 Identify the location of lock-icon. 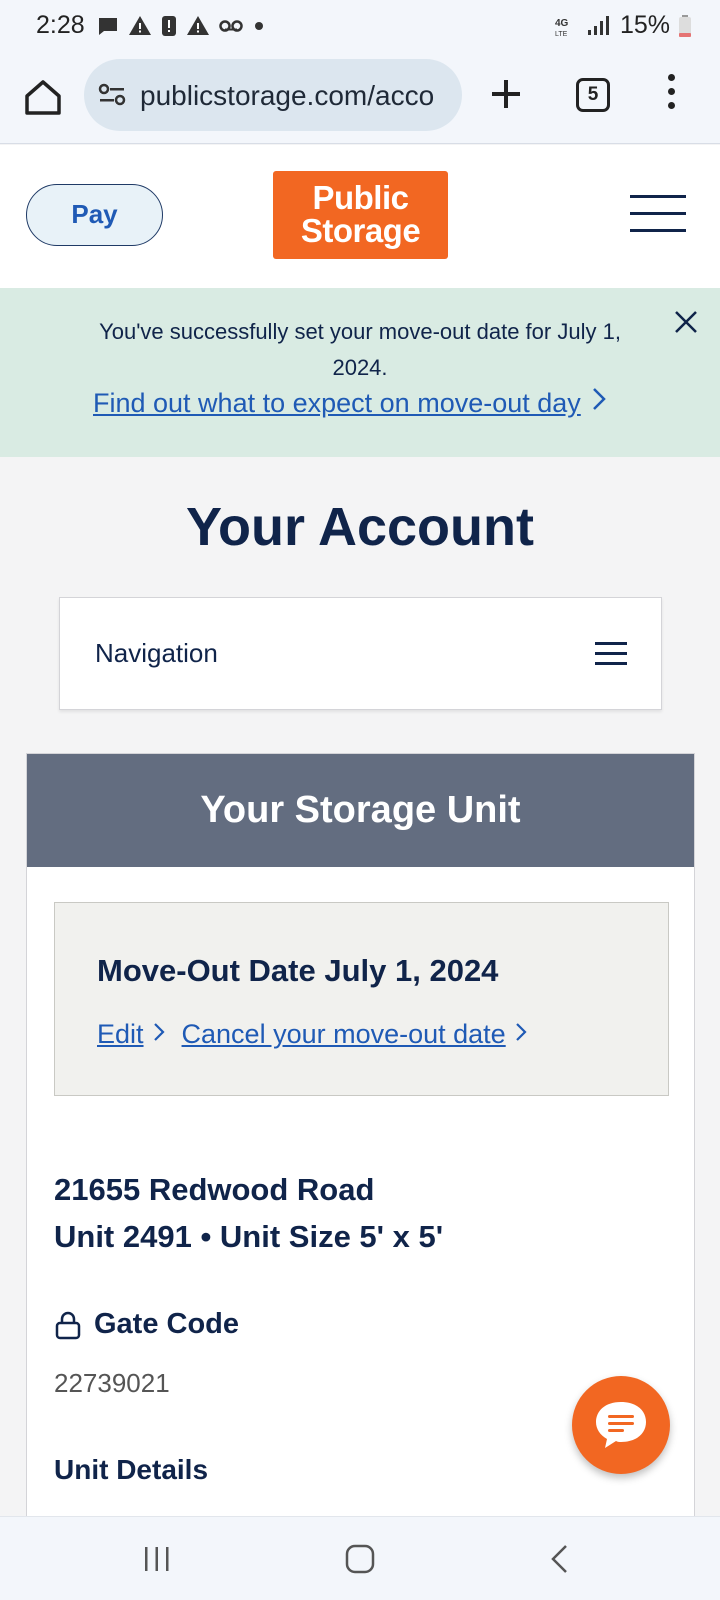
(68, 1325).